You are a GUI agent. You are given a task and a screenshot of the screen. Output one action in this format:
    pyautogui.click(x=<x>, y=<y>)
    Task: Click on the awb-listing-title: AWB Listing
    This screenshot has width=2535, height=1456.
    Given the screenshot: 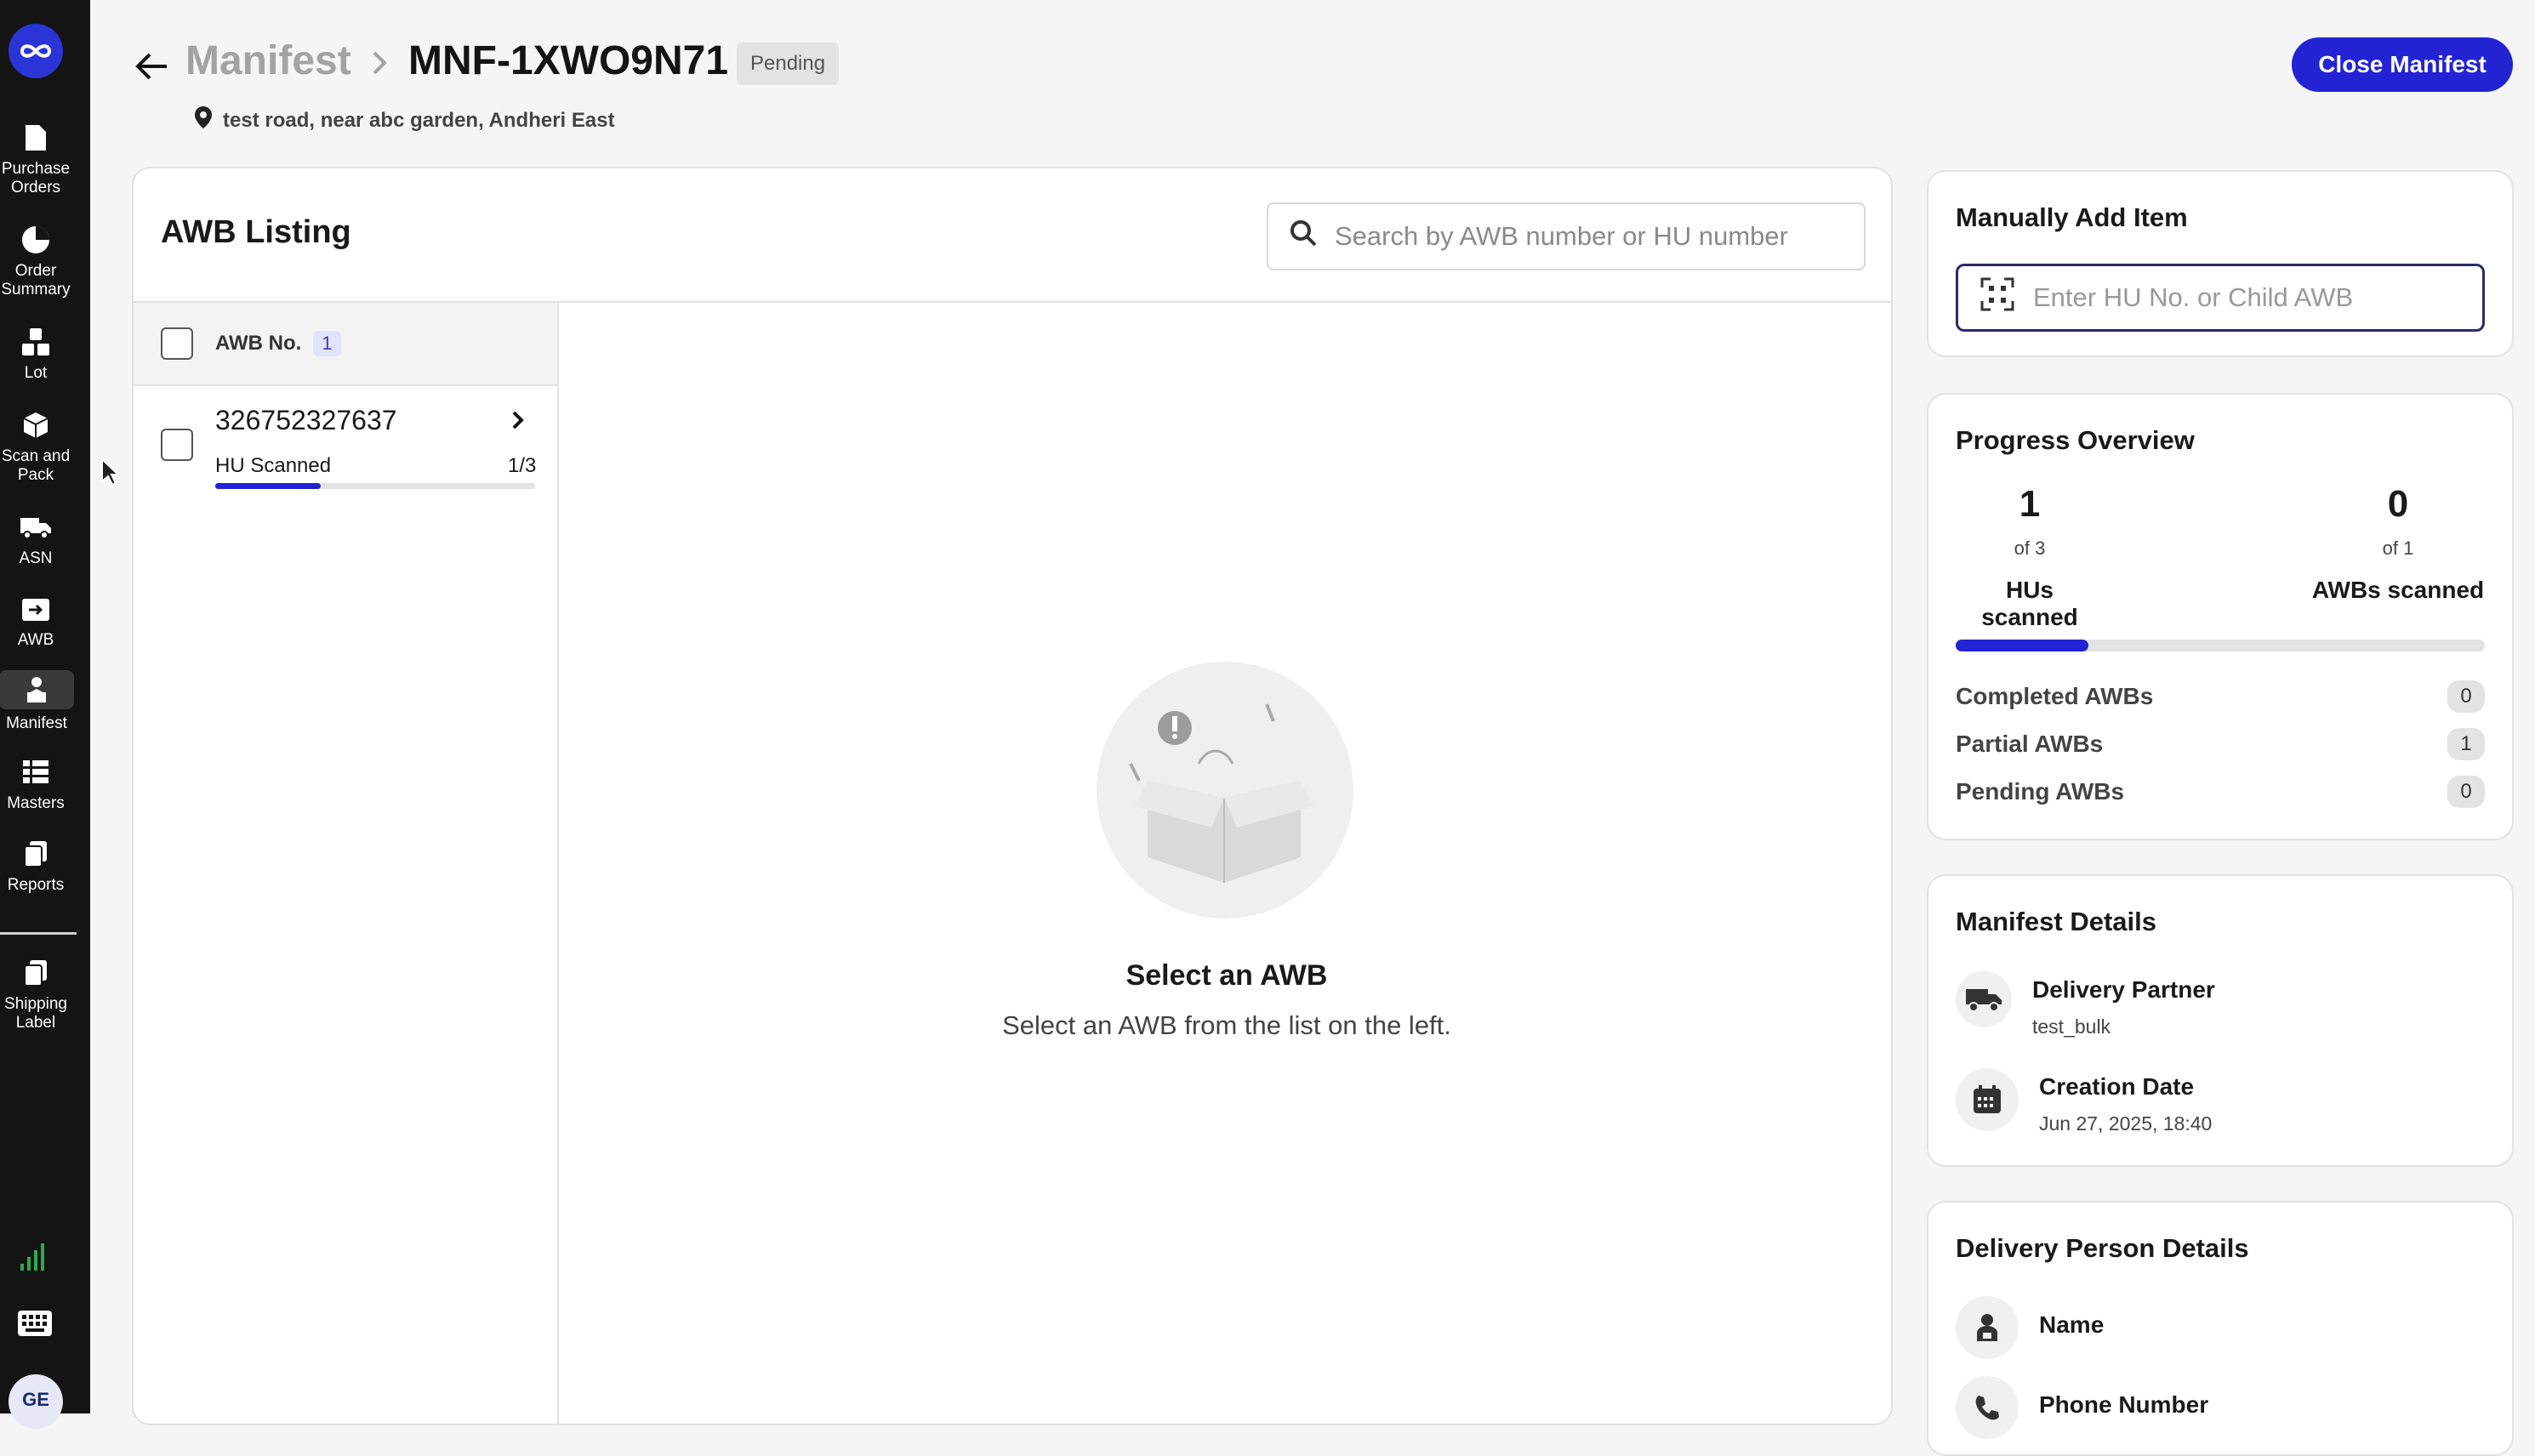 What is the action you would take?
    pyautogui.click(x=256, y=232)
    